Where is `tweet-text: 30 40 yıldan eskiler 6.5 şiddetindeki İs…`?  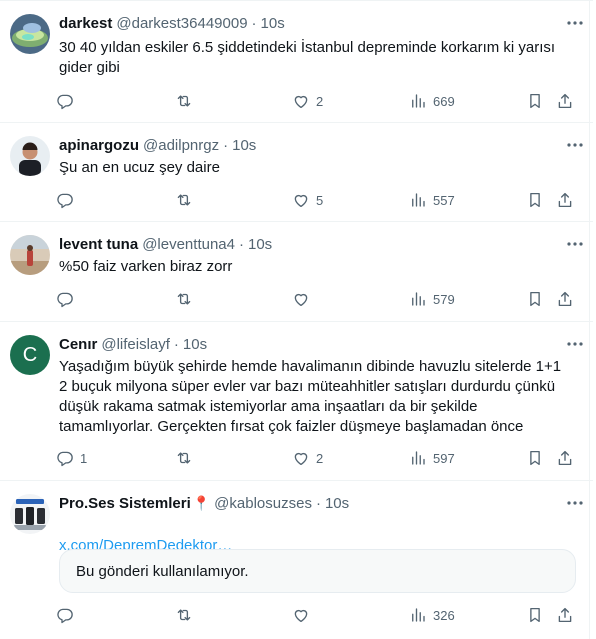
tweet-text: 30 40 yıldan eskiler 6.5 şiddetindeki İs… is located at coordinates (307, 57).